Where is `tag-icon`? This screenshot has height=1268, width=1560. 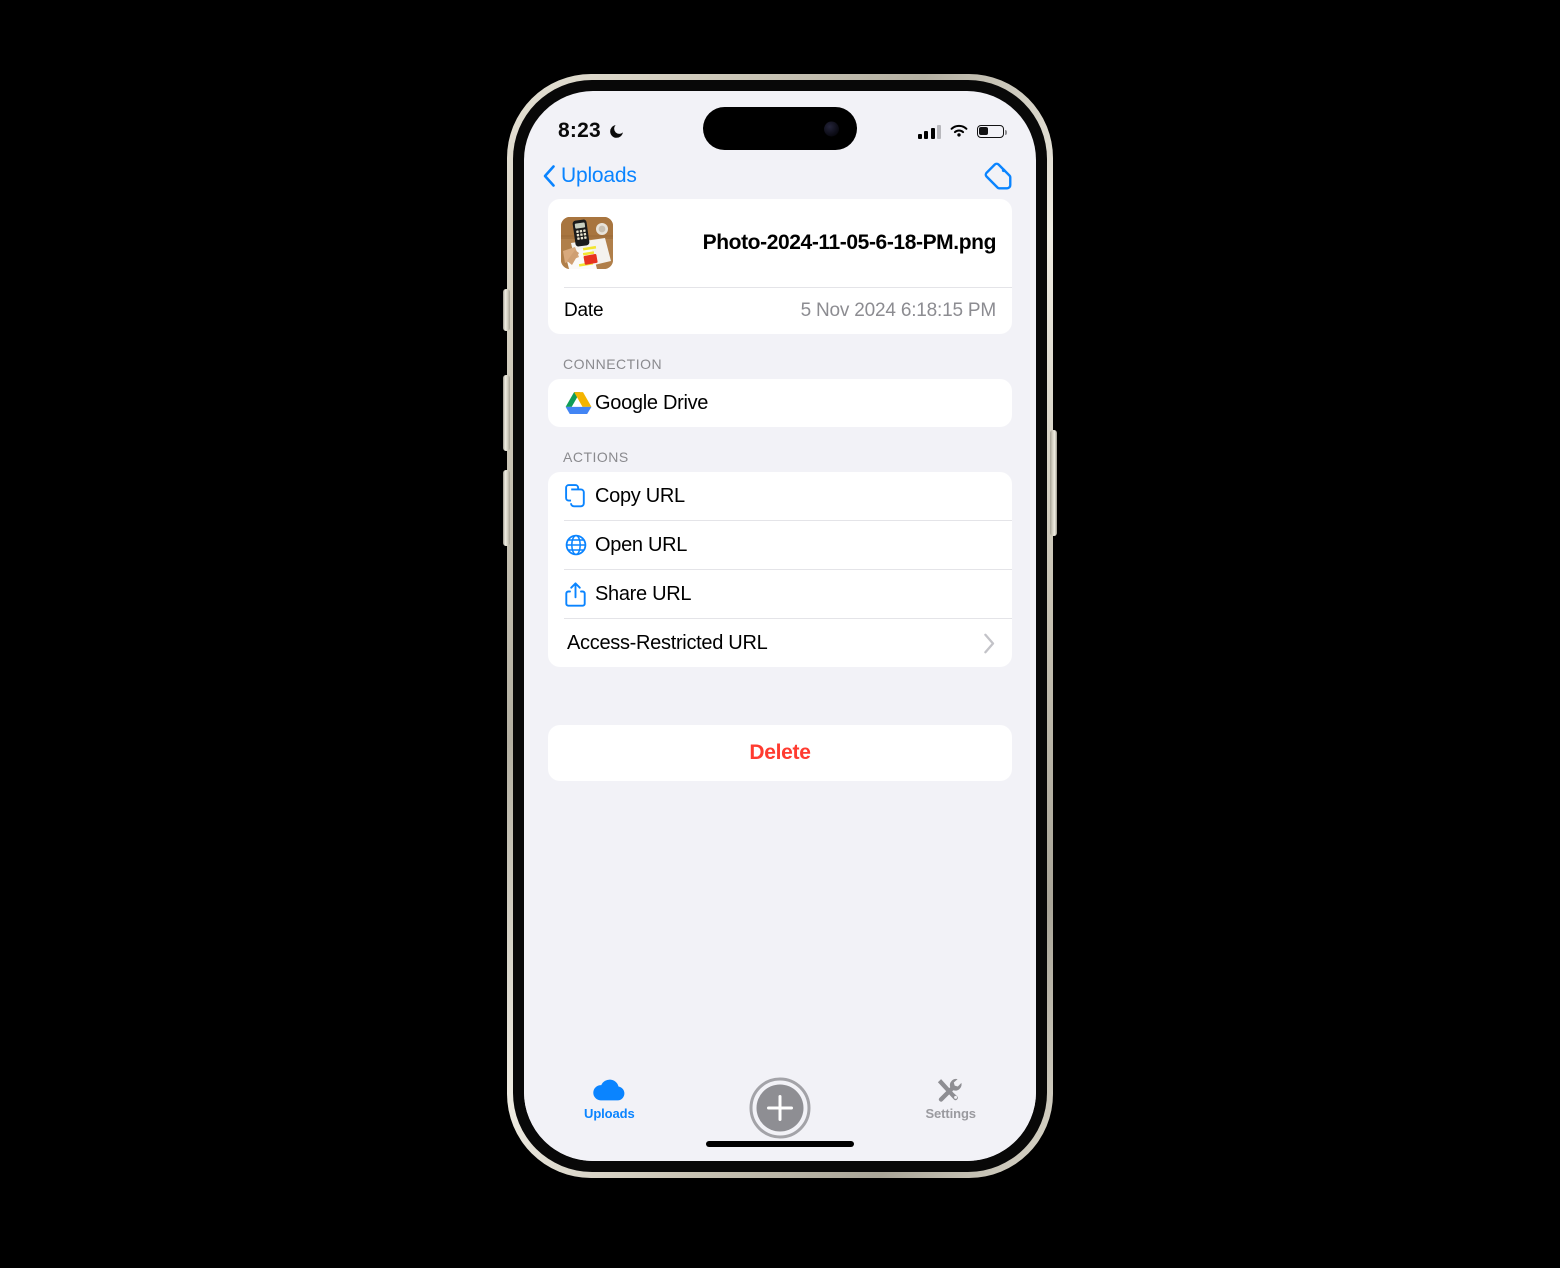 tag-icon is located at coordinates (998, 176).